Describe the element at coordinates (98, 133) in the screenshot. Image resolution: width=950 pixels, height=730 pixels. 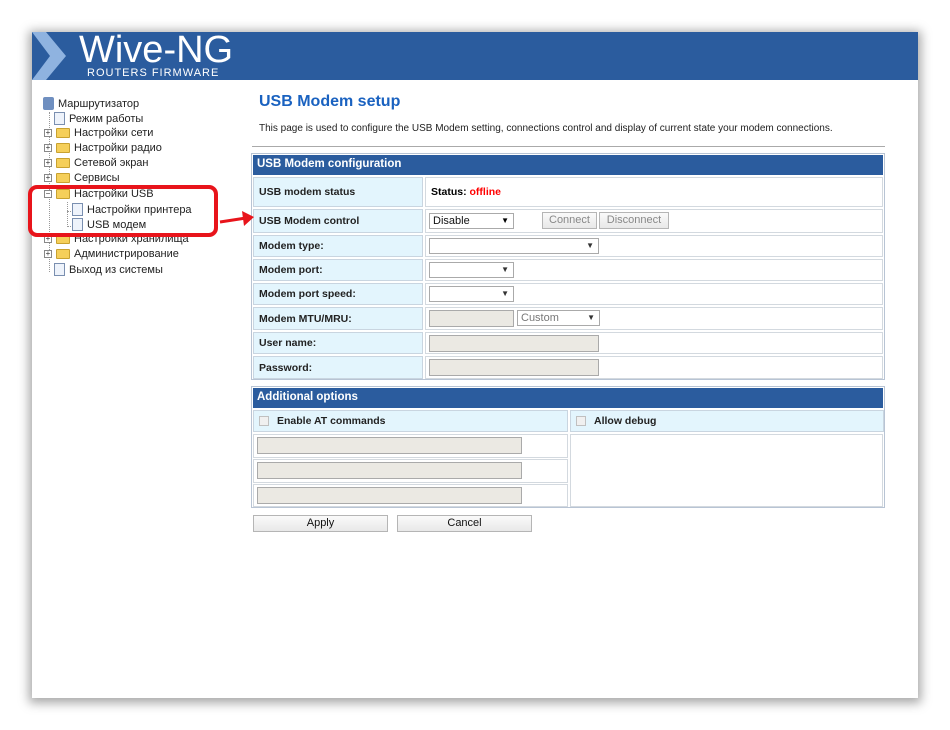
I see `sidebar-item-network: + Настройки сети` at that location.